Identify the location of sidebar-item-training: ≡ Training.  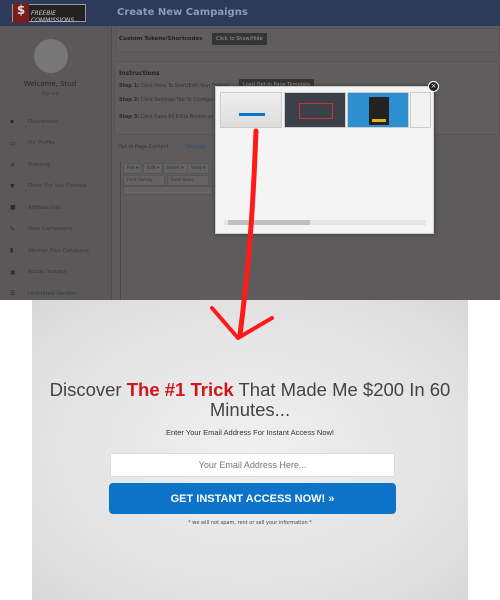
(30, 164).